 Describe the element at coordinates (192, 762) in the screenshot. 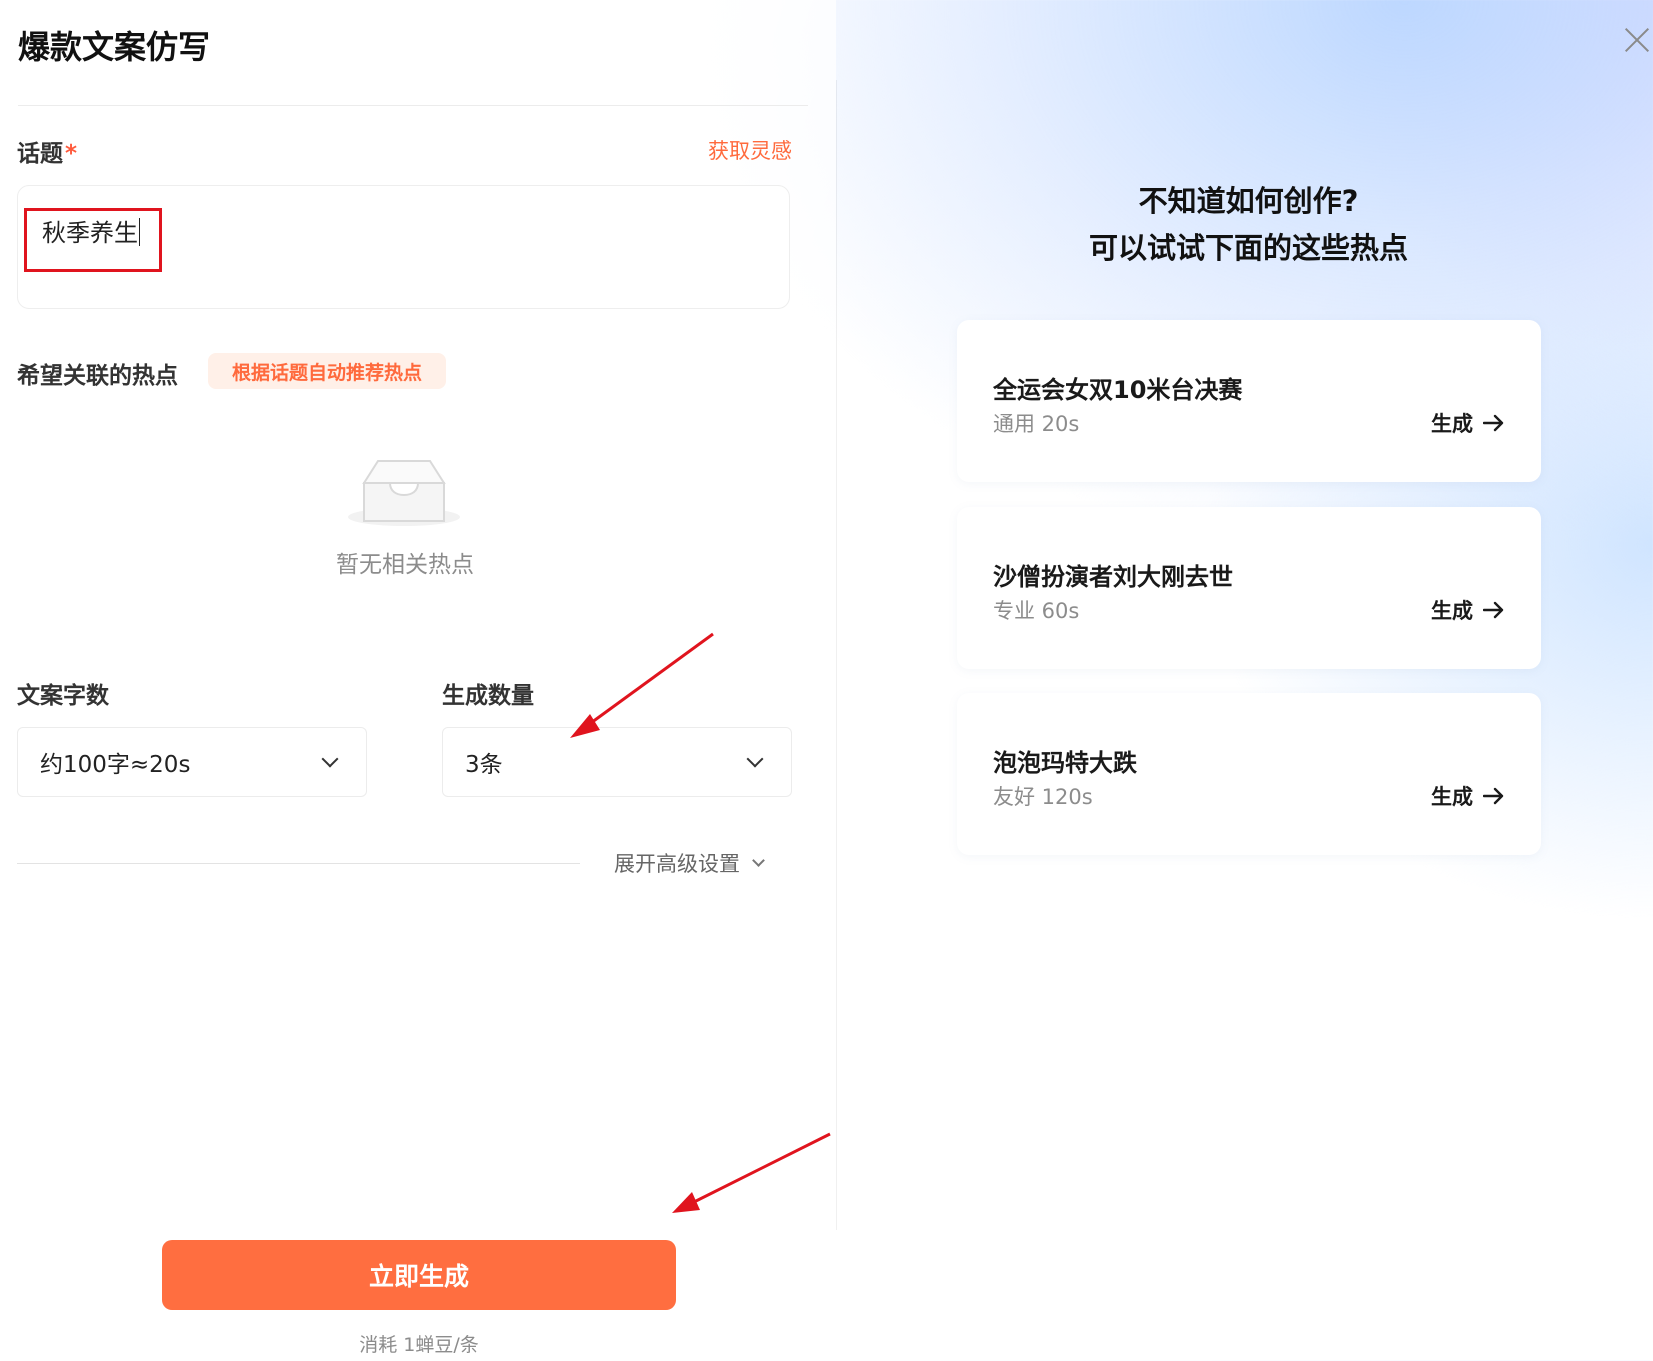

I see `word-count-select: 约100字≈20s` at that location.